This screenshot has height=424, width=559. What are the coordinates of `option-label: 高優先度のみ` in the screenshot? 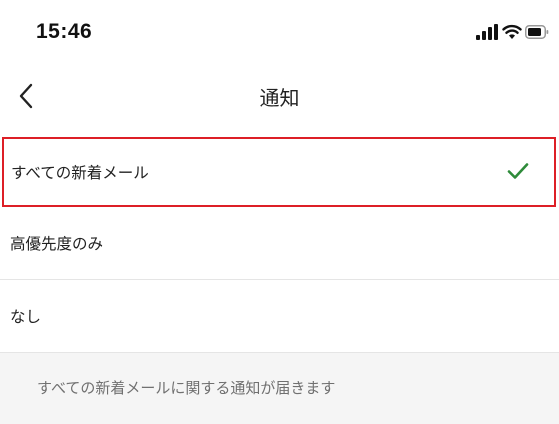 It's located at (57, 244).